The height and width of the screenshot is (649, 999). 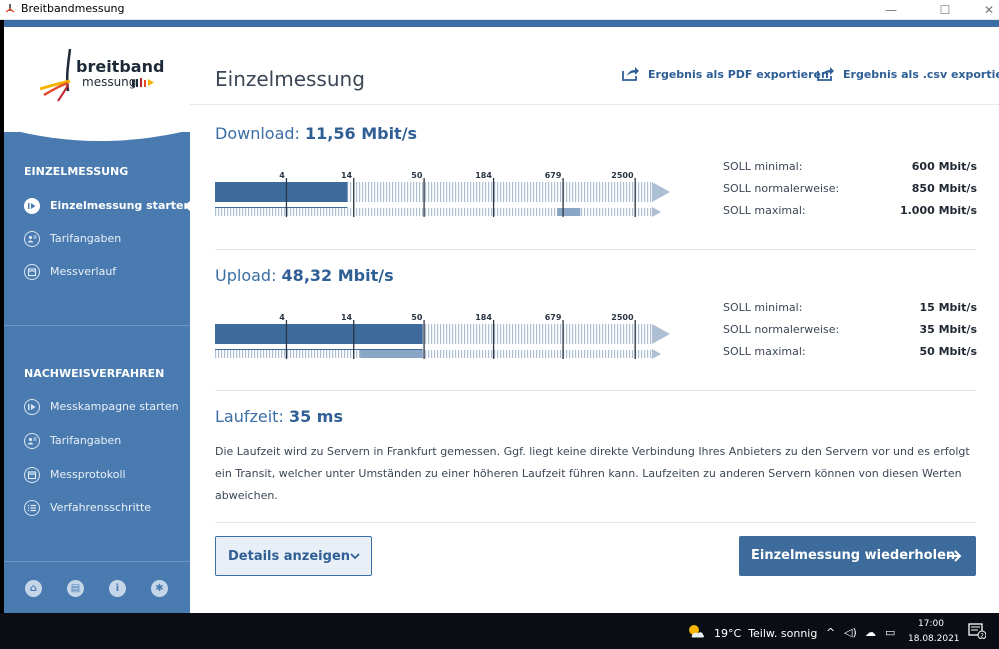 I want to click on repeat-measurement-button: Einzelmessung wiederholen, so click(x=857, y=556).